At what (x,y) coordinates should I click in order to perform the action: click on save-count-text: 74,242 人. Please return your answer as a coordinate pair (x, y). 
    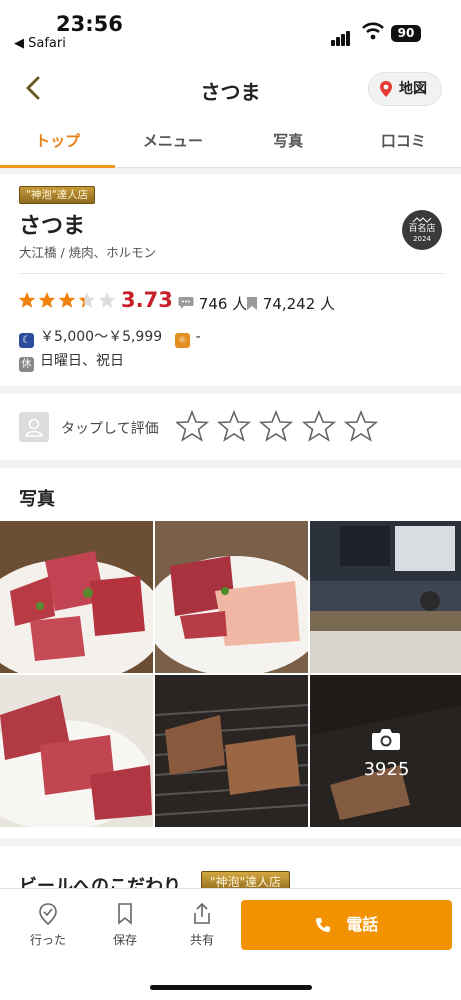
    Looking at the image, I should click on (299, 304).